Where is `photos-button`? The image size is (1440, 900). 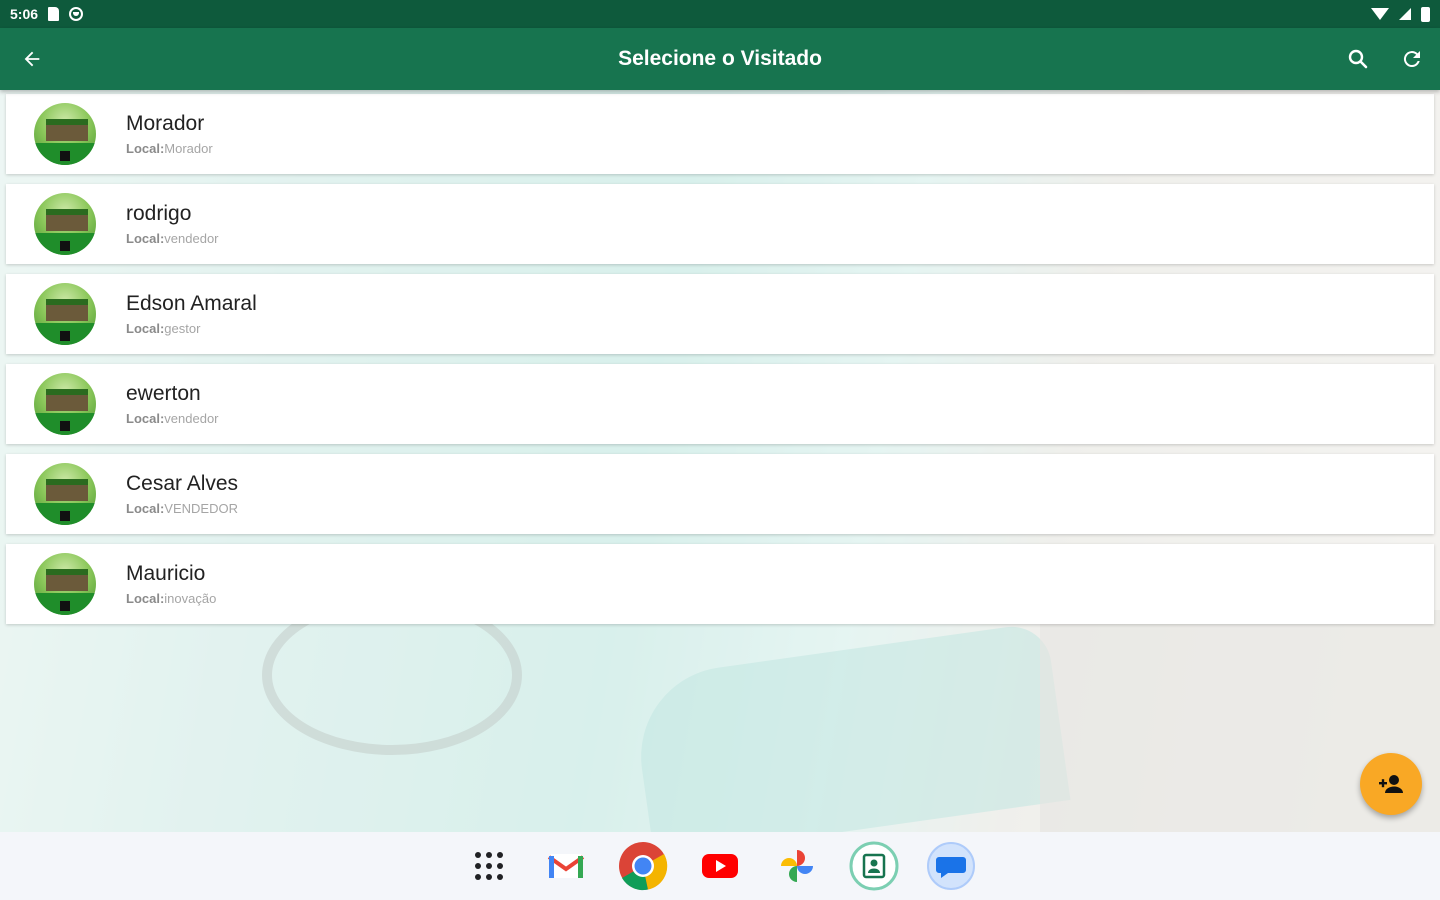 photos-button is located at coordinates (797, 866).